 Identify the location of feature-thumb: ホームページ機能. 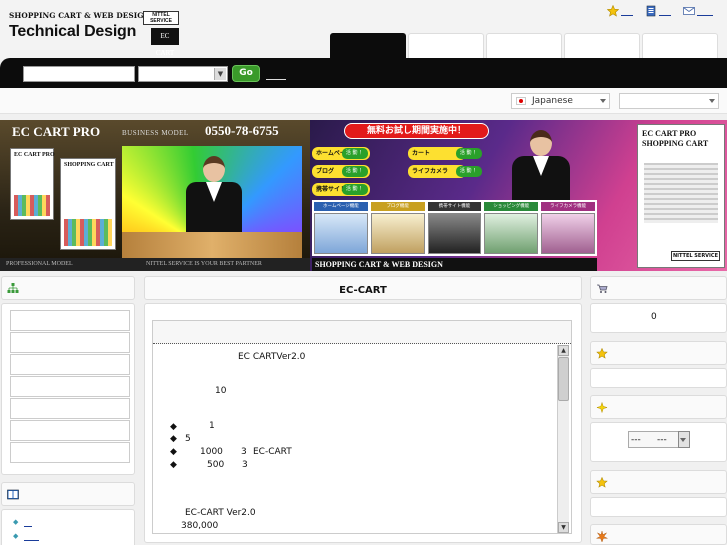
(341, 228).